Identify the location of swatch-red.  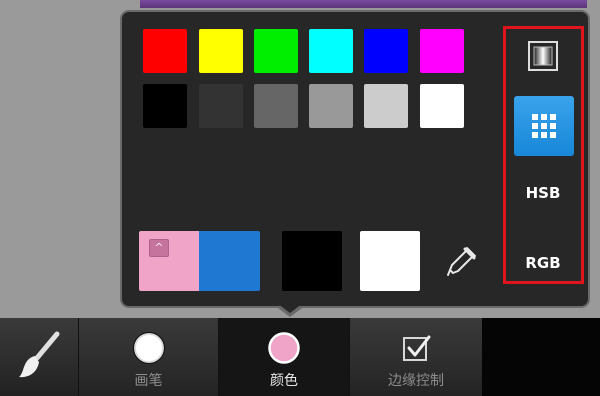
(165, 51).